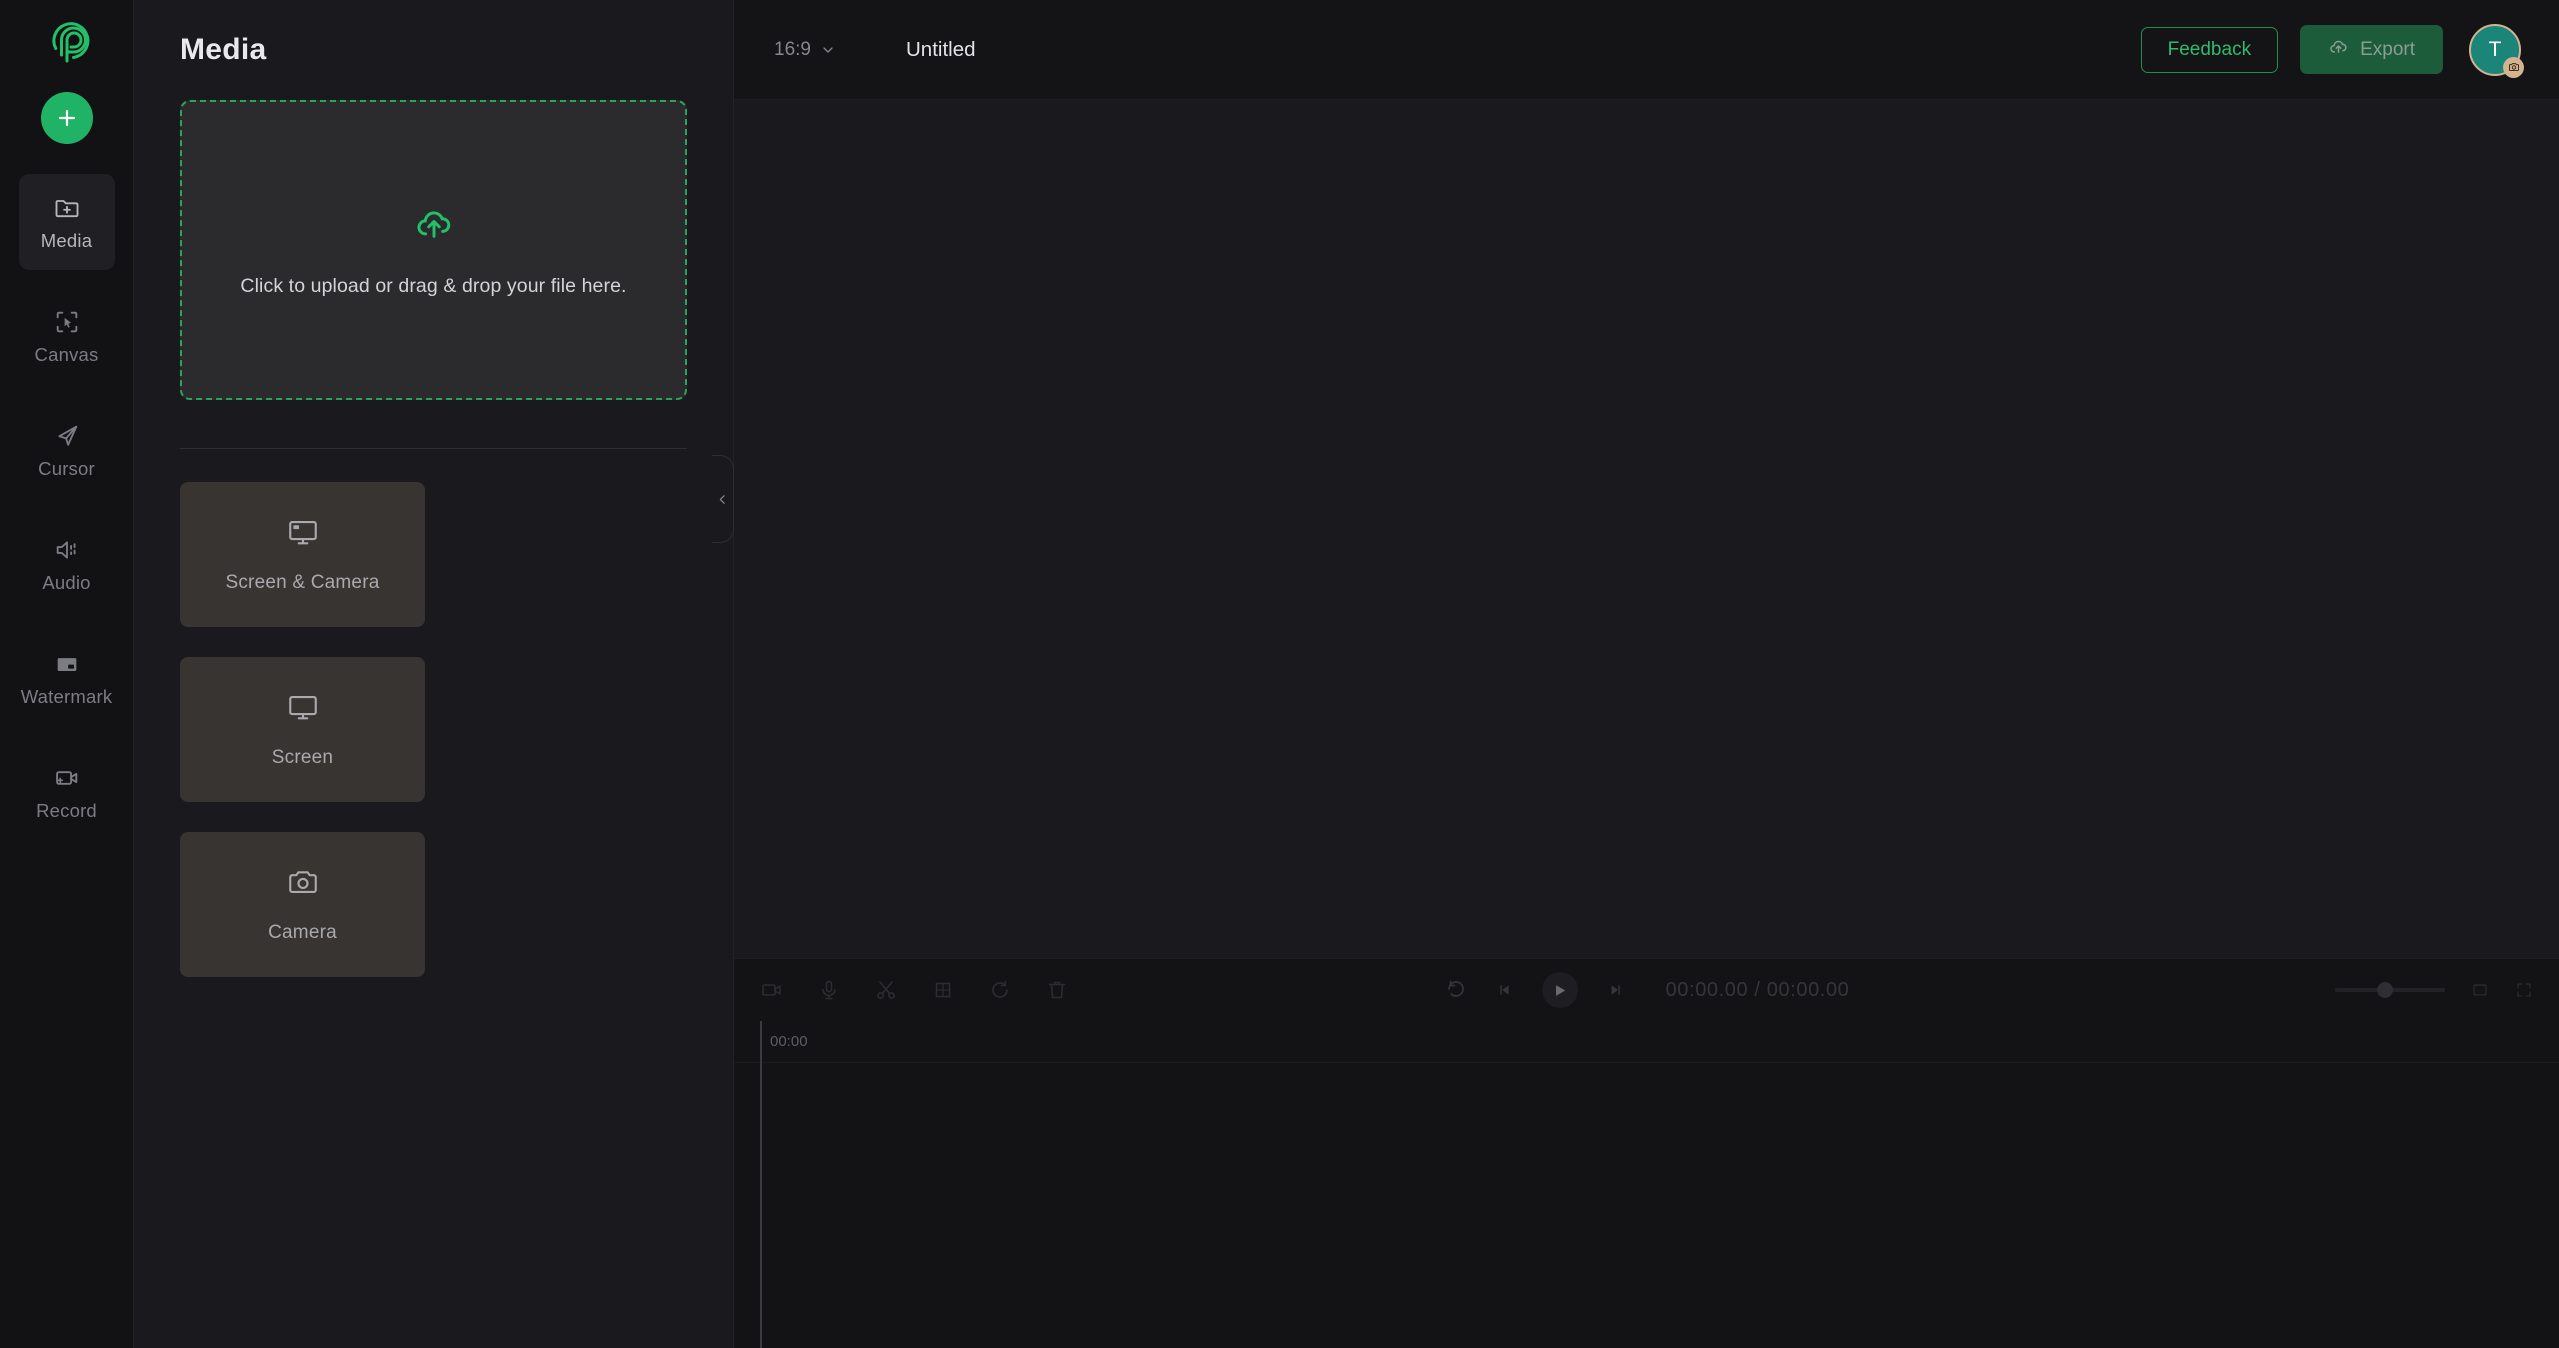  I want to click on previous-icon, so click(1505, 990).